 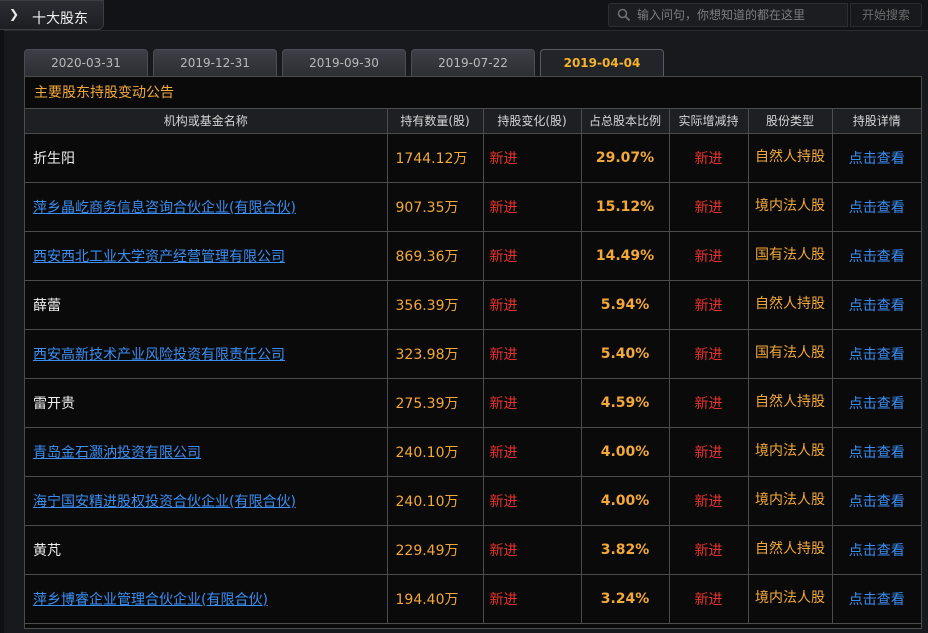 I want to click on shareholder-name: 黄芃, so click(x=47, y=550).